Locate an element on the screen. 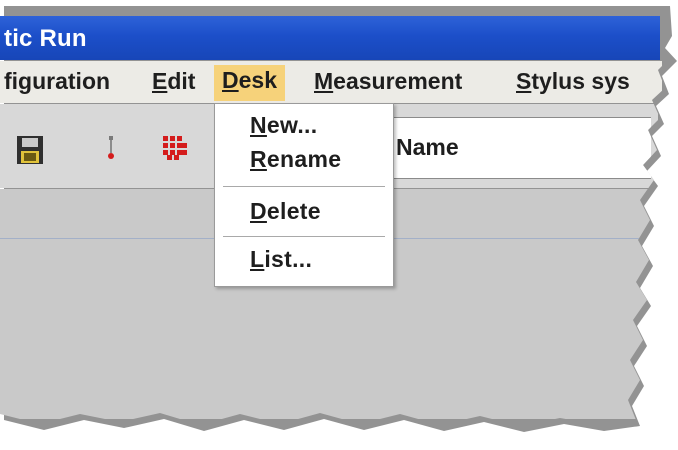 This screenshot has width=678, height=450. delete-mnemonic: D is located at coordinates (258, 211).